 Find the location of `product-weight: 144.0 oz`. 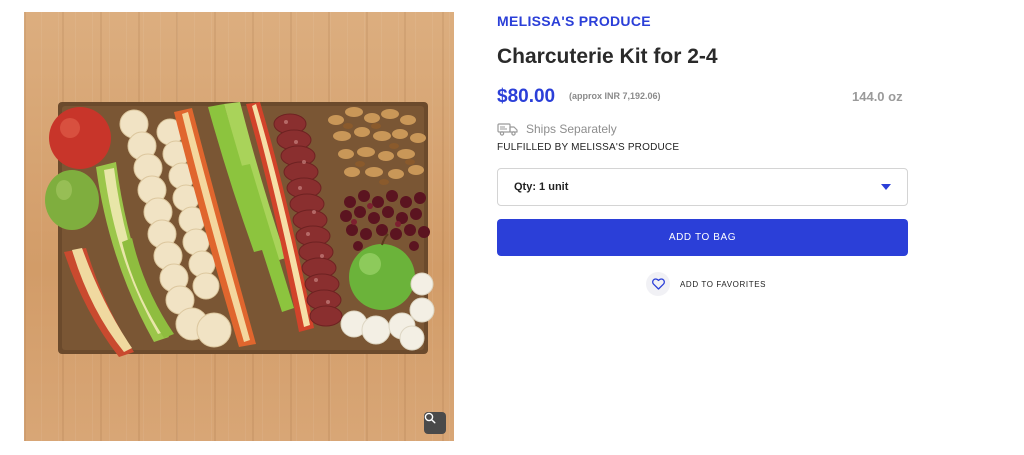

product-weight: 144.0 oz is located at coordinates (877, 96).